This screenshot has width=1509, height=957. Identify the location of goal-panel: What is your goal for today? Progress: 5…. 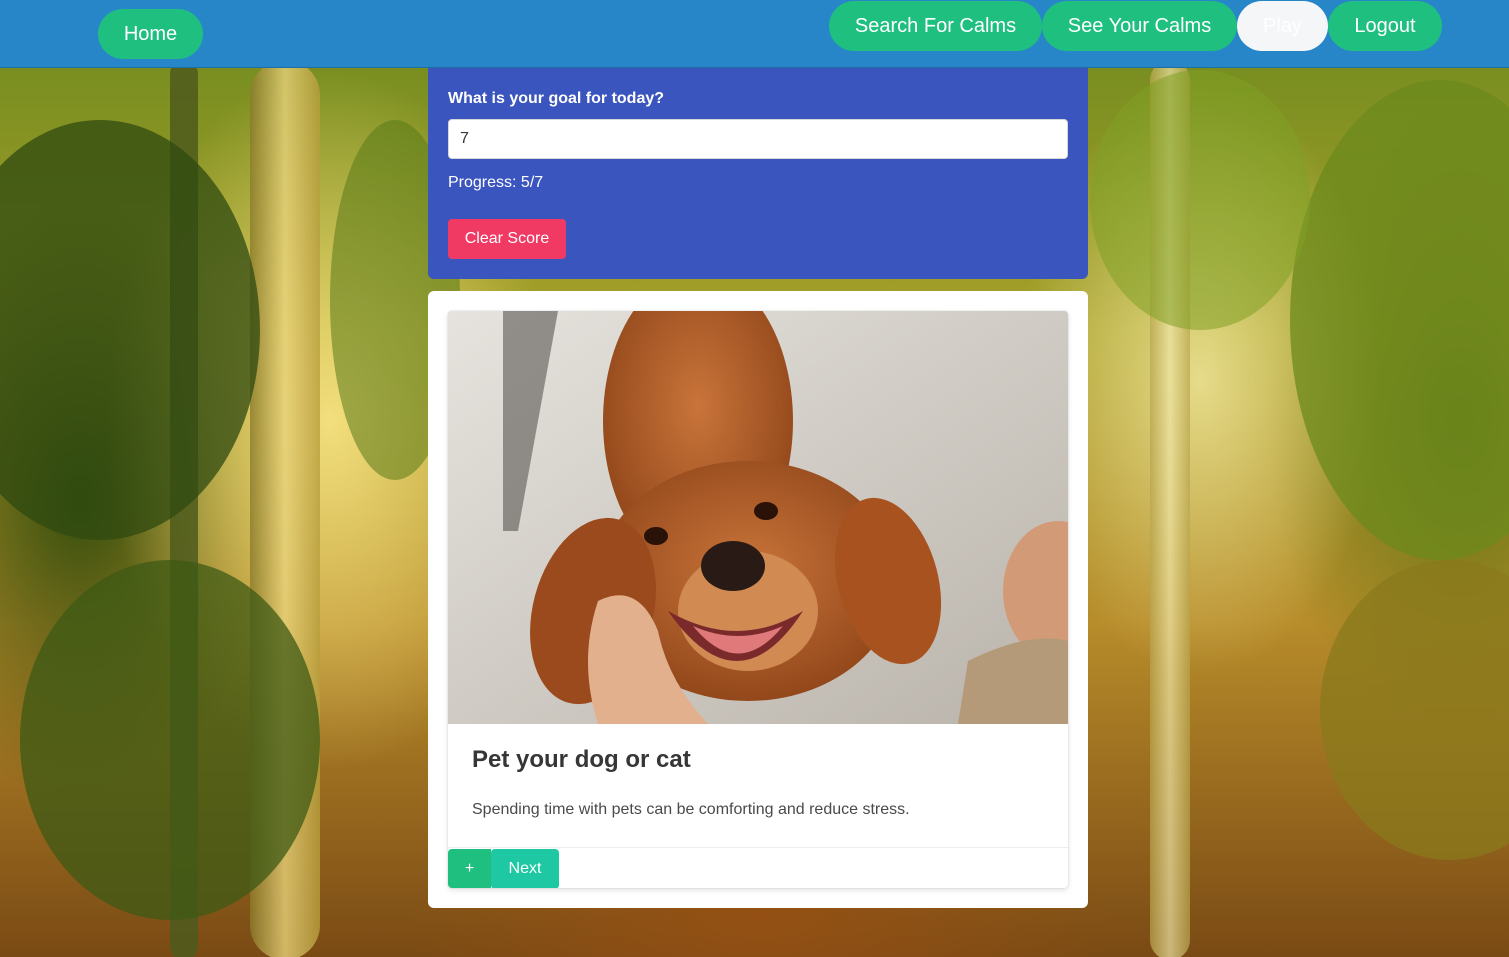
(758, 173).